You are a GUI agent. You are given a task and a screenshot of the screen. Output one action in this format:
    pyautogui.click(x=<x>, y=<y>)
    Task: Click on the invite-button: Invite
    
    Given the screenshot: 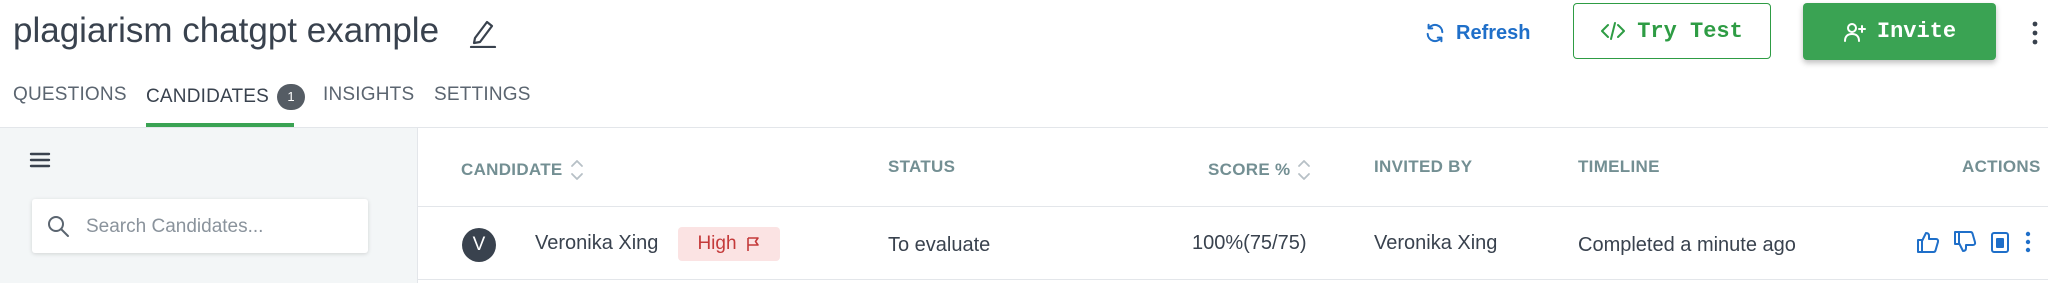 What is the action you would take?
    pyautogui.click(x=1899, y=31)
    